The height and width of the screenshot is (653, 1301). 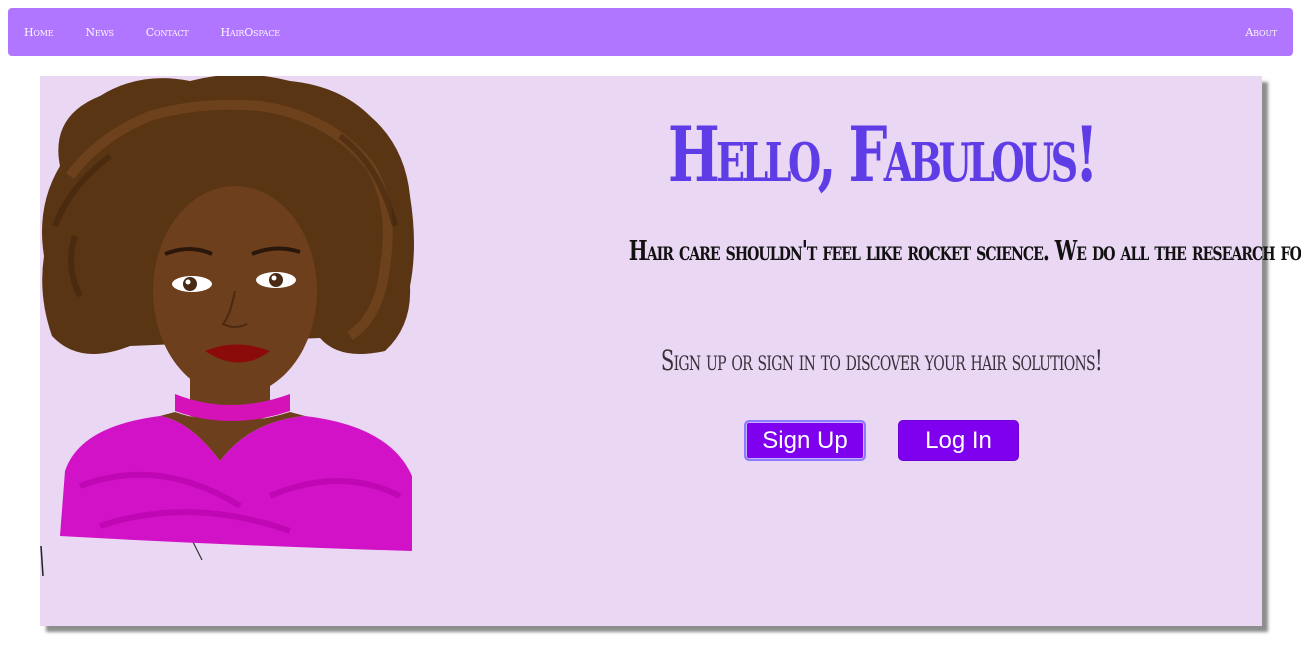 What do you see at coordinates (650, 32) in the screenshot?
I see `navbar: Home News Contact HairOspace About` at bounding box center [650, 32].